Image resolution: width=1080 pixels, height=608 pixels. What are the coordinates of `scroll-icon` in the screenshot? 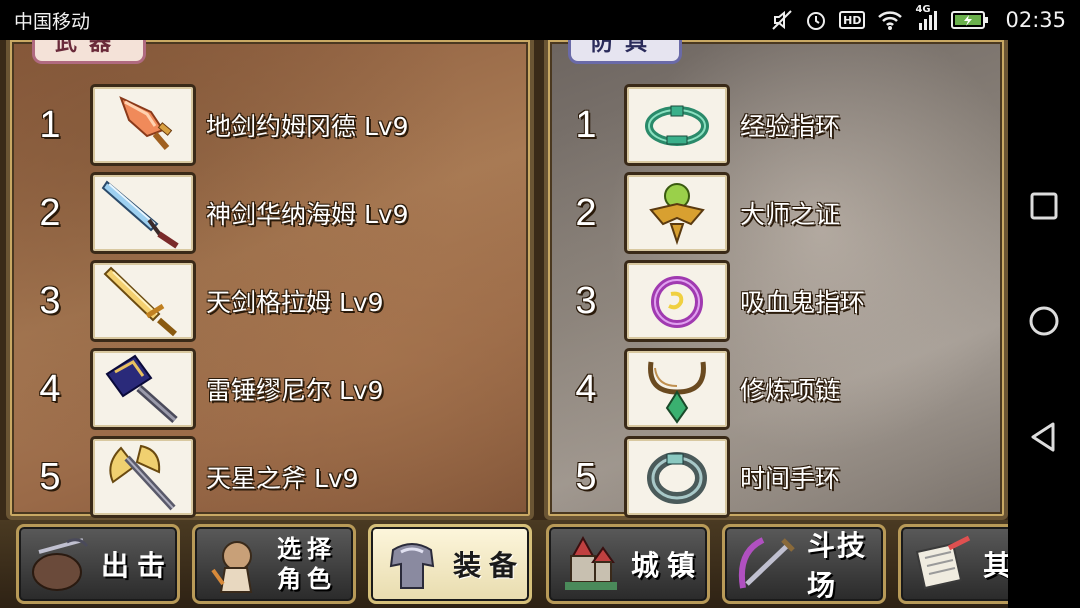 It's located at (943, 562).